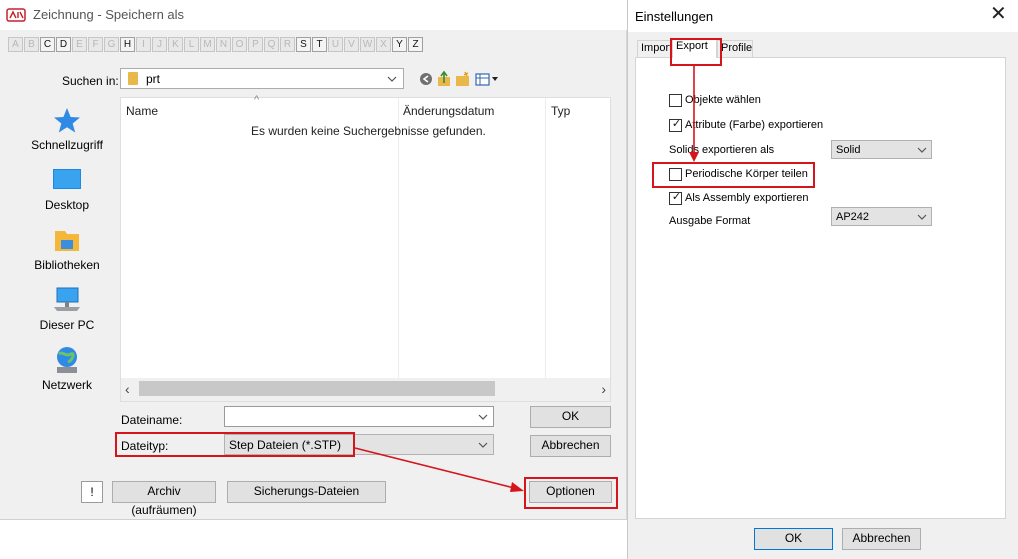 This screenshot has height=559, width=1018. I want to click on drive-letter-button: S, so click(303, 44).